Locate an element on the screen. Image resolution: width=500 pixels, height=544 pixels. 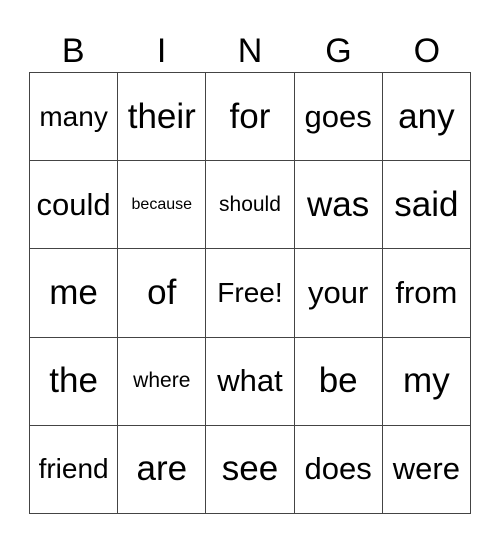
header-letter-o: O is located at coordinates (427, 51).